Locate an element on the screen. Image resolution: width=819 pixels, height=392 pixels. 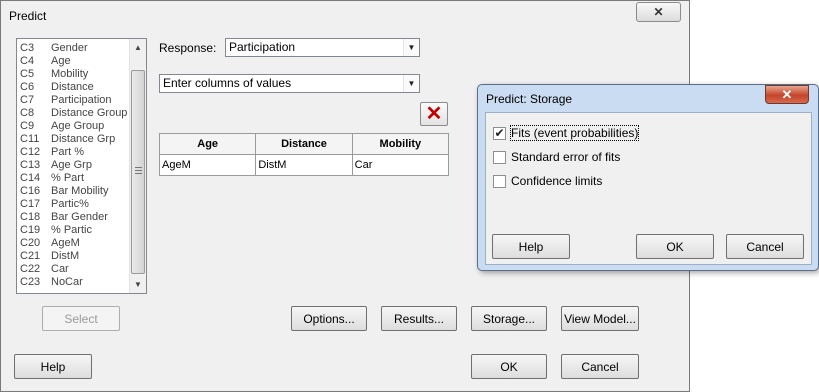
input-mode-combo: Enter columns of values ▼ is located at coordinates (289, 83).